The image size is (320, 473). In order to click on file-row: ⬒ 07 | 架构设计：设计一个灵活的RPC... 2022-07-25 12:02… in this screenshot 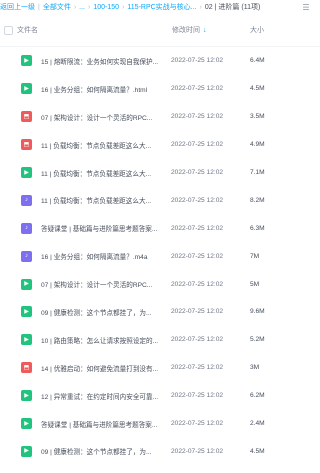, I will do `click(160, 117)`.